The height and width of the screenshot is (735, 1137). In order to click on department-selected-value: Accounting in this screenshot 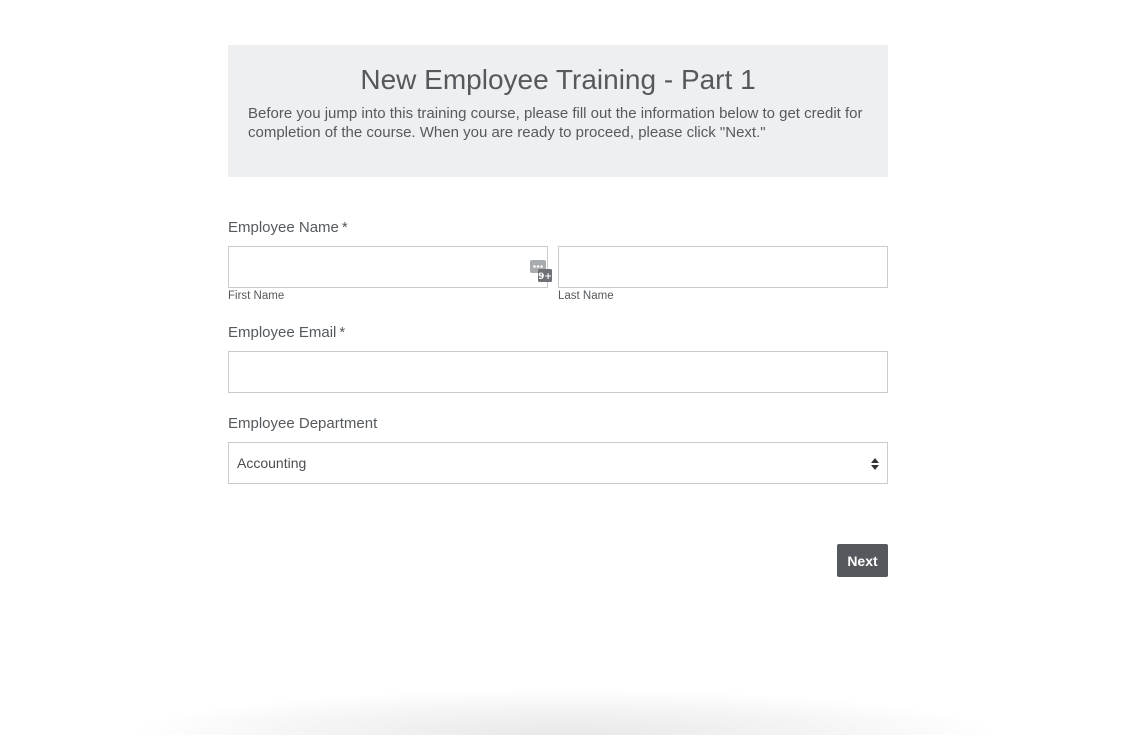, I will do `click(272, 463)`.